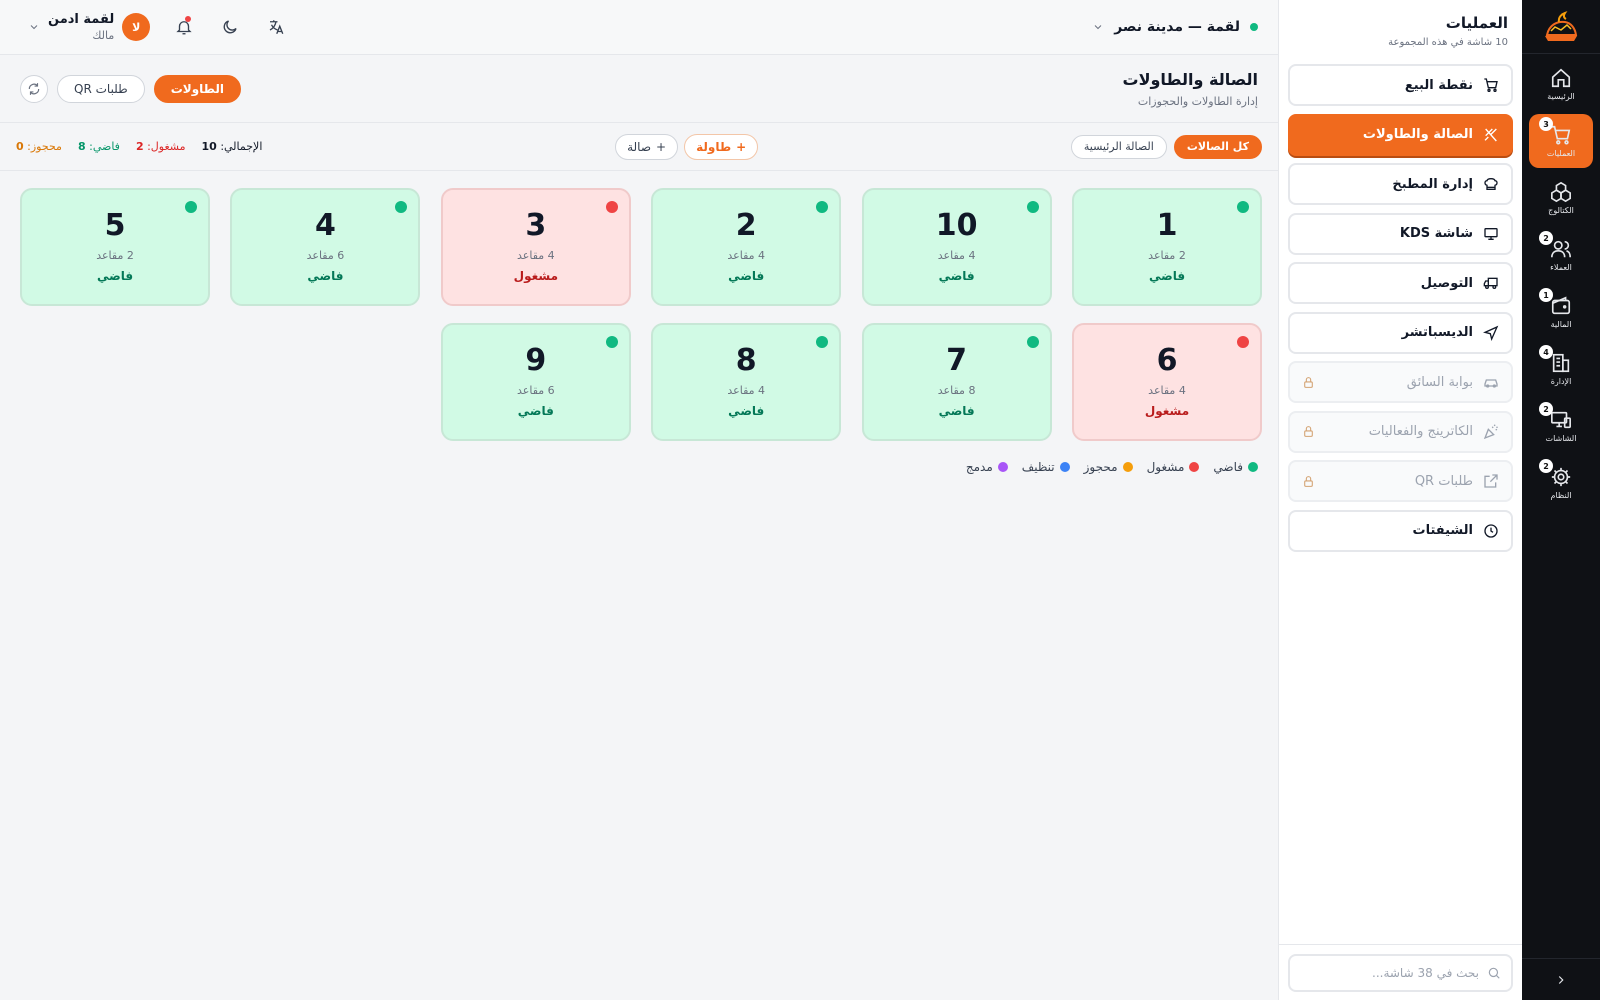 The width and height of the screenshot is (1600, 1000). Describe the element at coordinates (1561, 84) in the screenshot. I see `rail-item-home: الرئيسية` at that location.